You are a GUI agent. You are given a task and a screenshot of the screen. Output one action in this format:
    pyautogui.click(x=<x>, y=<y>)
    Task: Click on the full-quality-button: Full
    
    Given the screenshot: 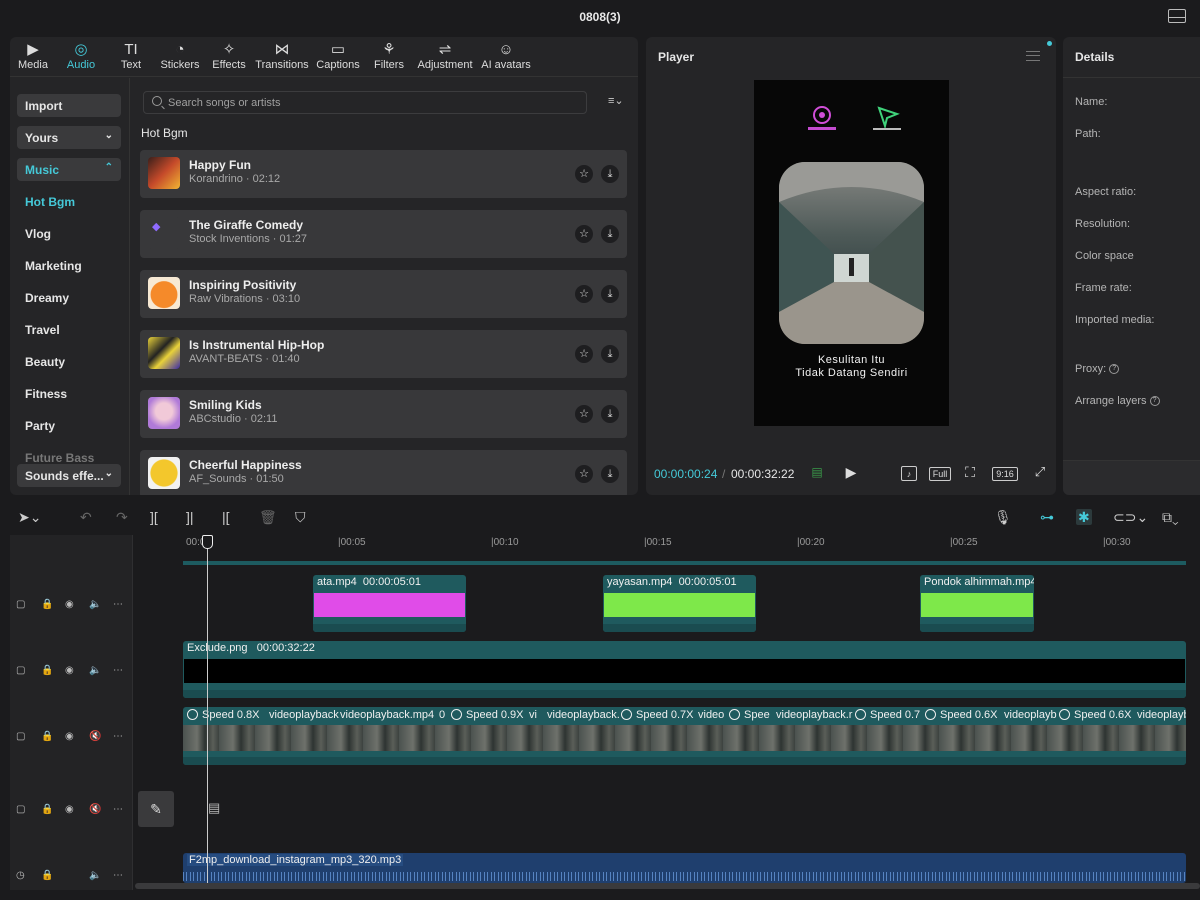 What is the action you would take?
    pyautogui.click(x=940, y=474)
    